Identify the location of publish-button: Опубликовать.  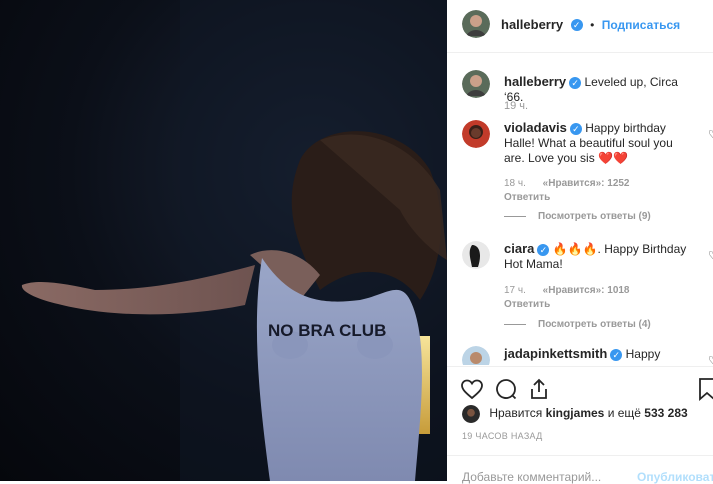
(675, 477).